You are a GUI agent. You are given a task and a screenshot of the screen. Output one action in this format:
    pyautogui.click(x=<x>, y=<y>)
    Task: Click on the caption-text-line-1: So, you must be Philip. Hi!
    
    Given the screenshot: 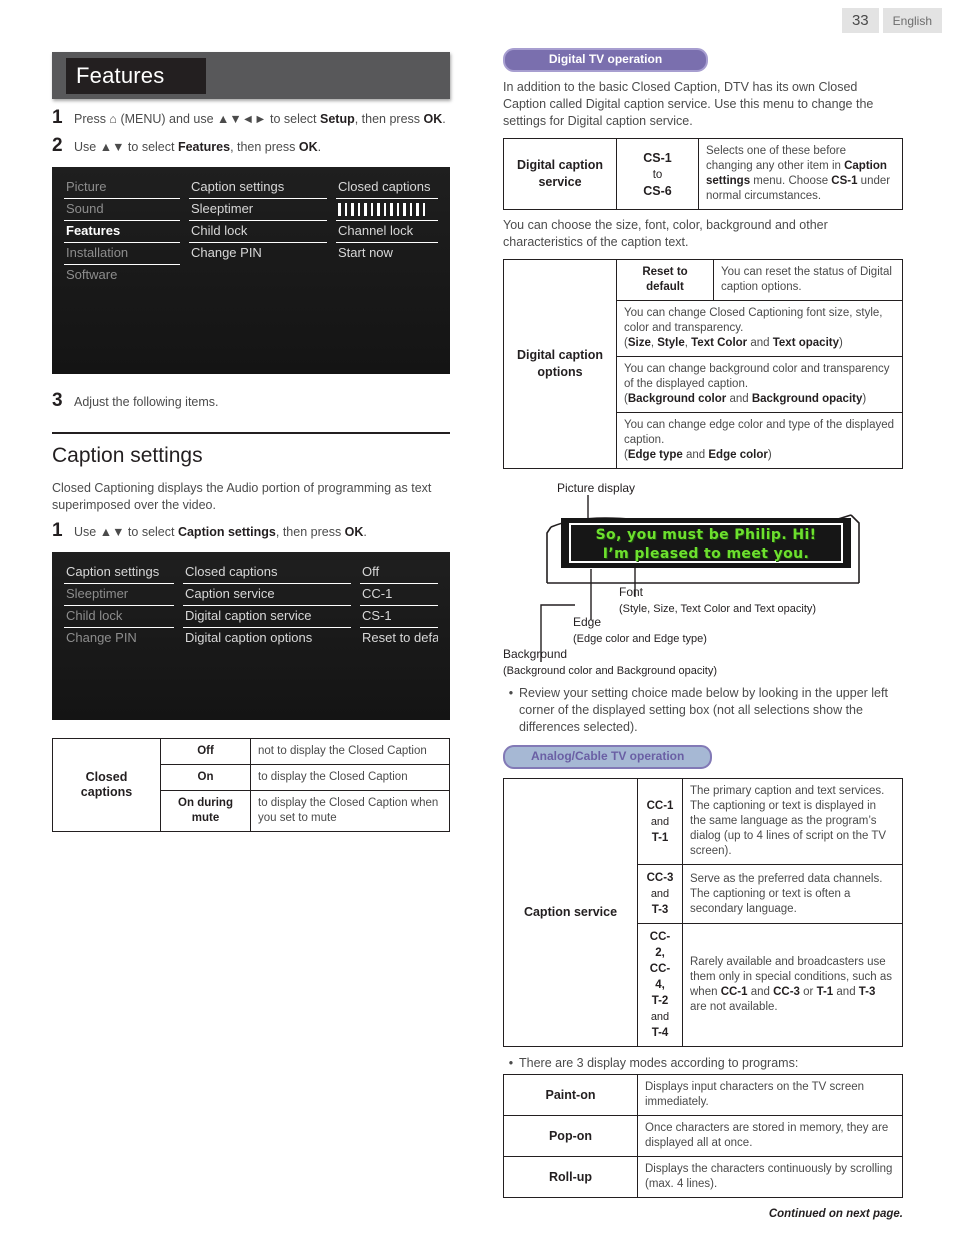 What is the action you would take?
    pyautogui.click(x=706, y=535)
    